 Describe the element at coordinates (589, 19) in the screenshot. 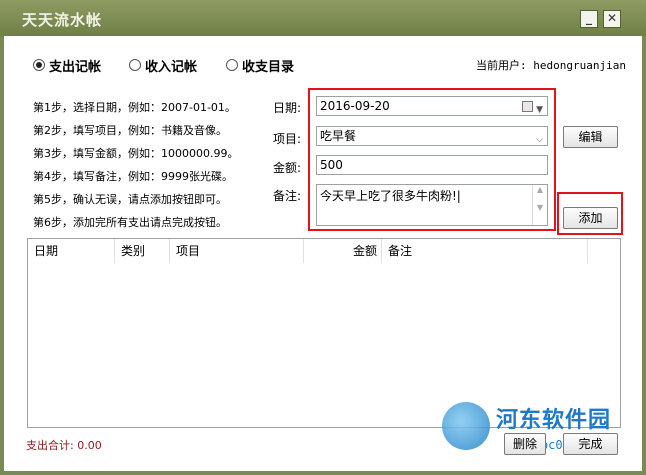

I see `minimize-button: _` at that location.